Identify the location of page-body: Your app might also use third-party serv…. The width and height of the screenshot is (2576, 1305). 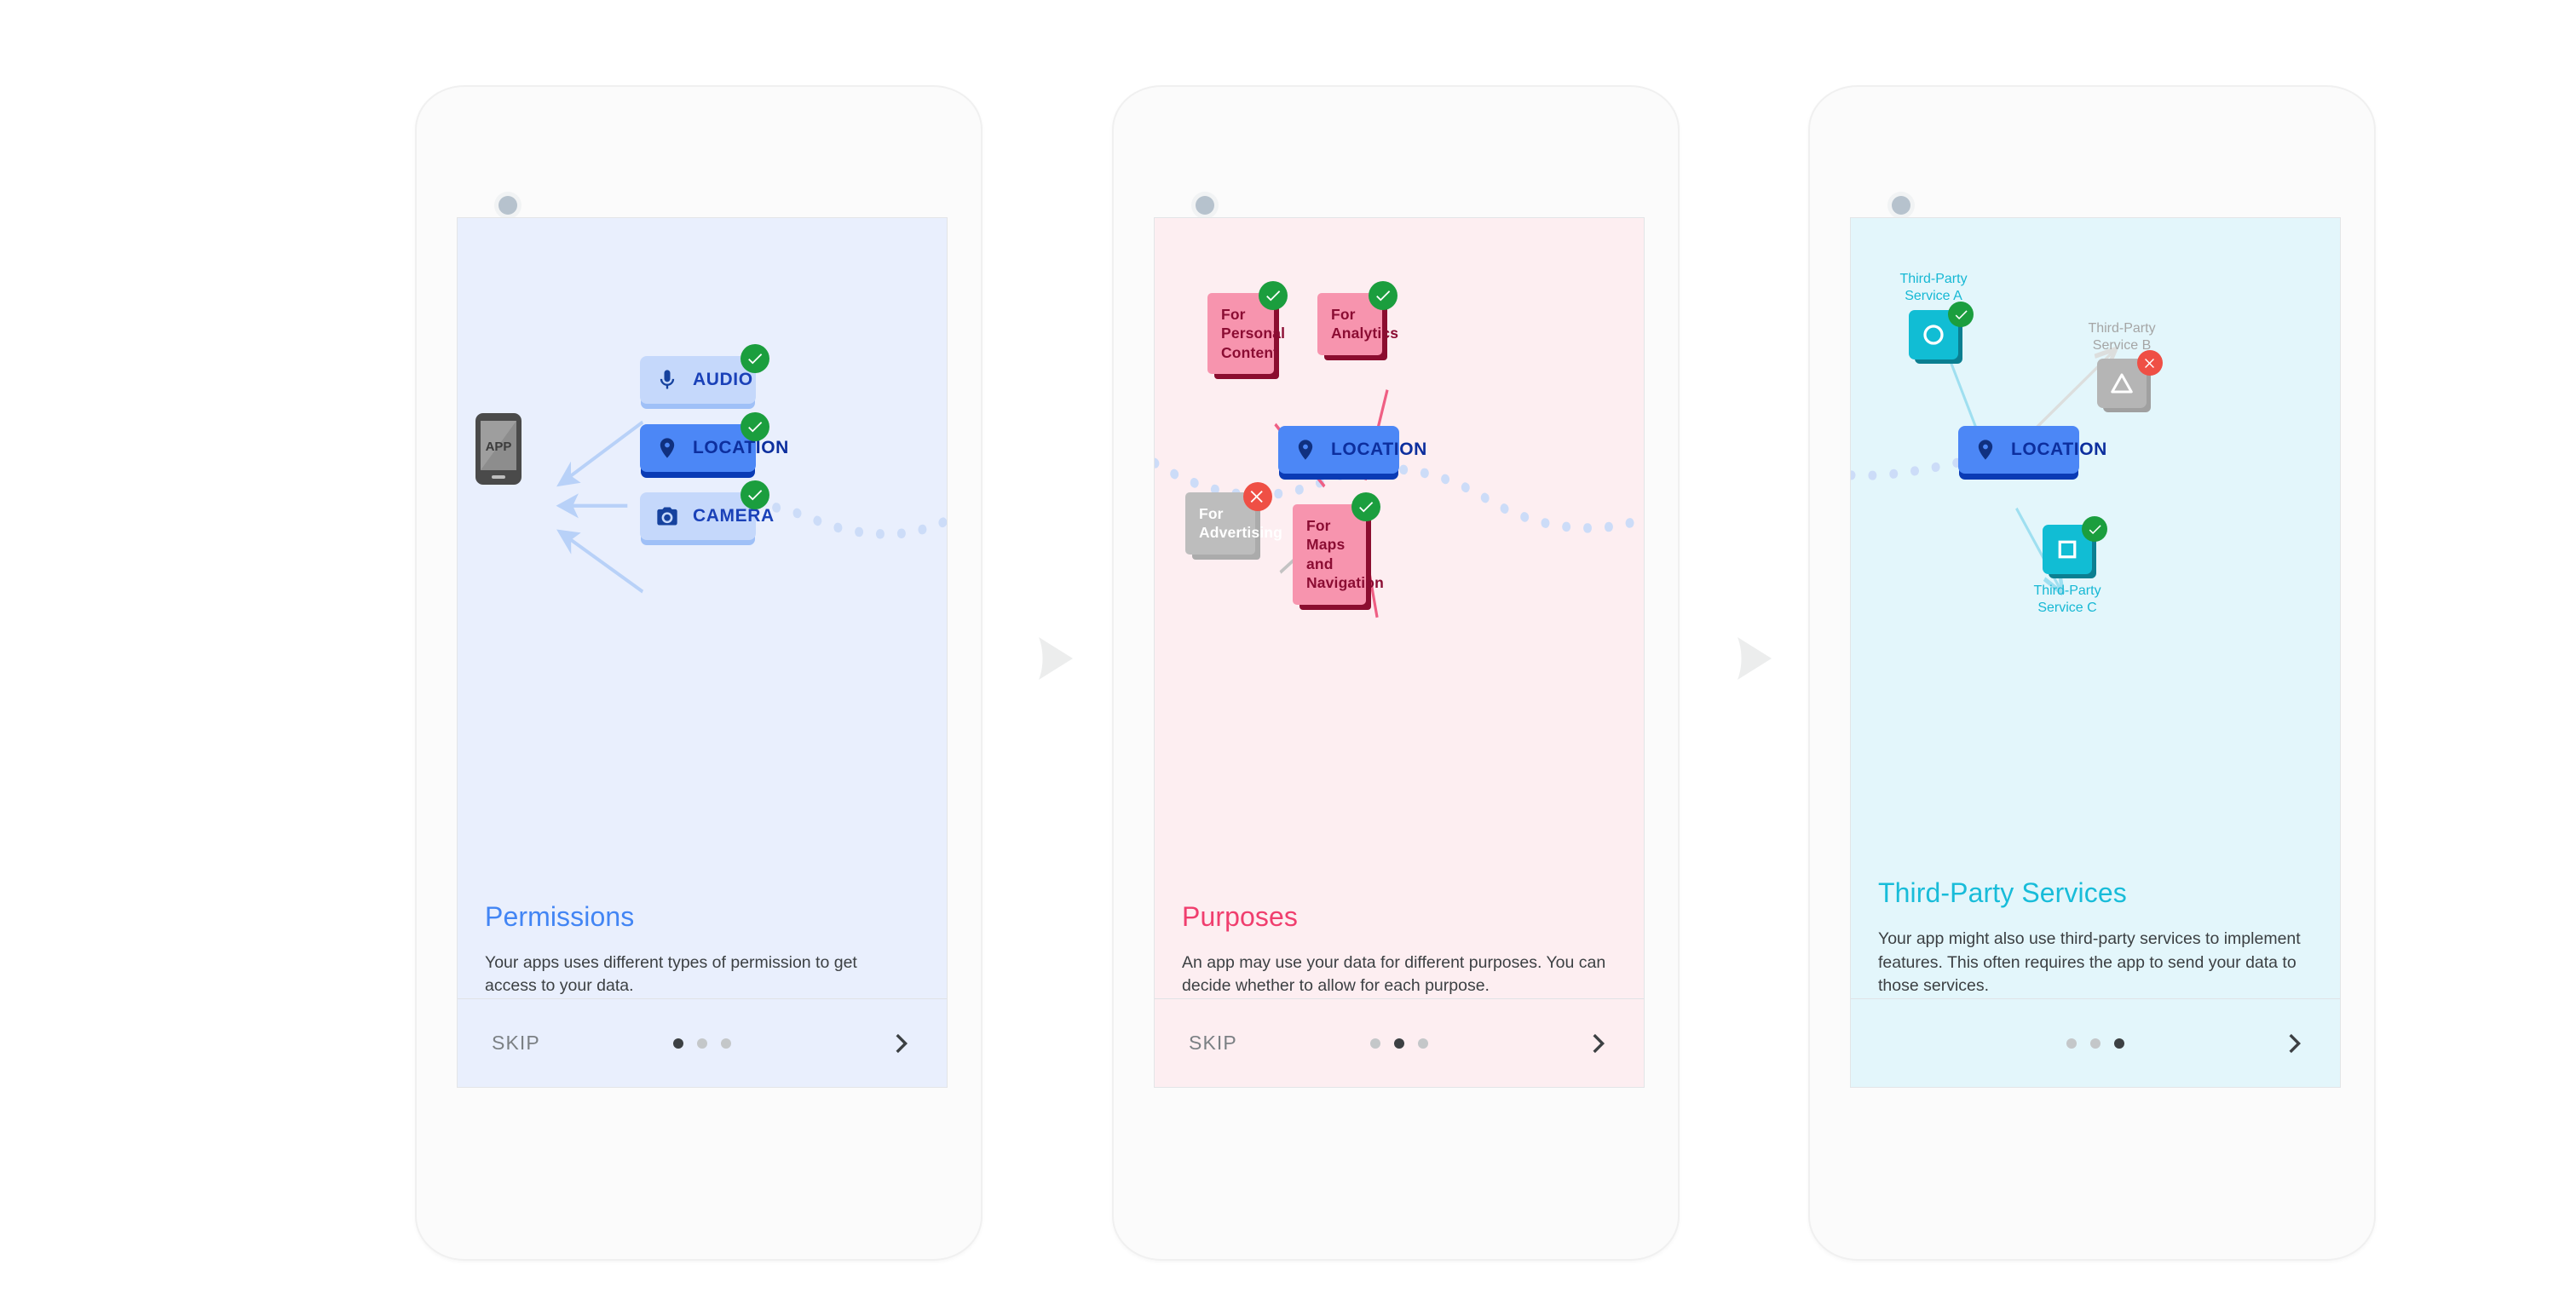
(2089, 962).